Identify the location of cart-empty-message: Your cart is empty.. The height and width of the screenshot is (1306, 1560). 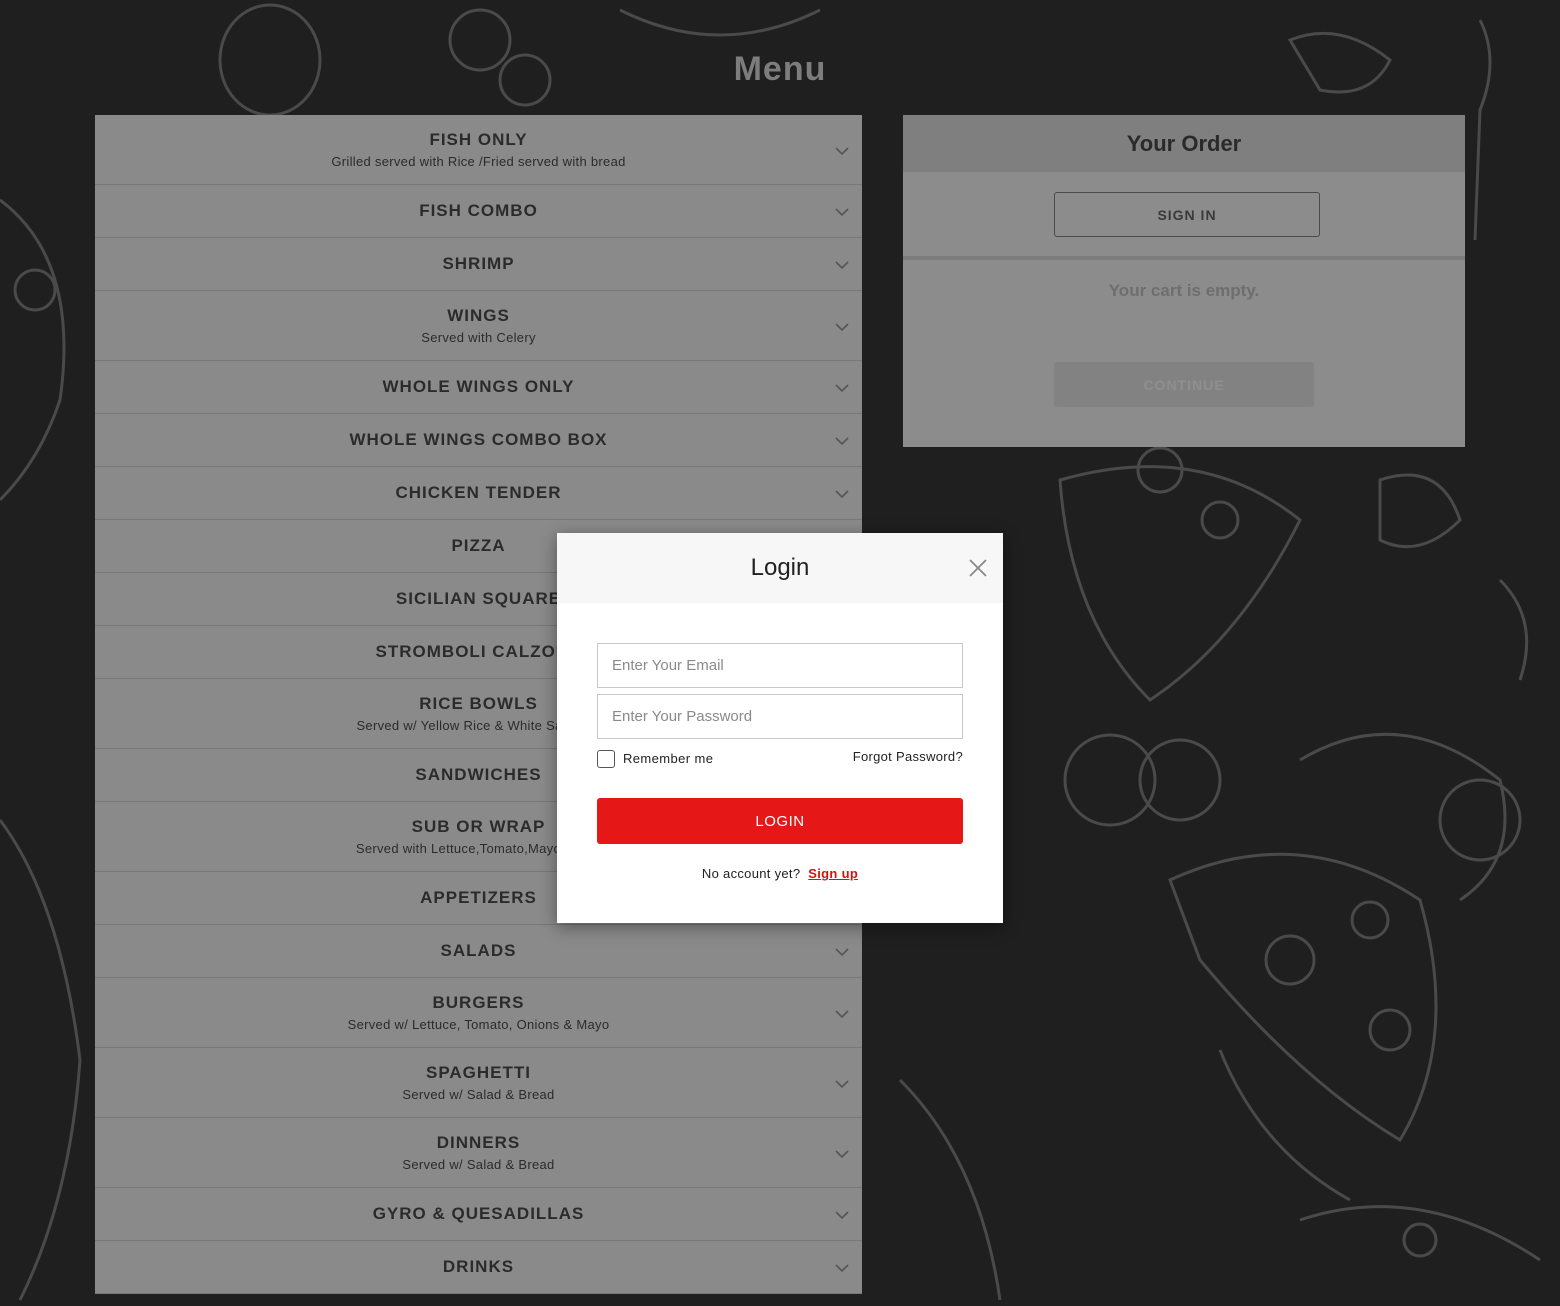
(1184, 290).